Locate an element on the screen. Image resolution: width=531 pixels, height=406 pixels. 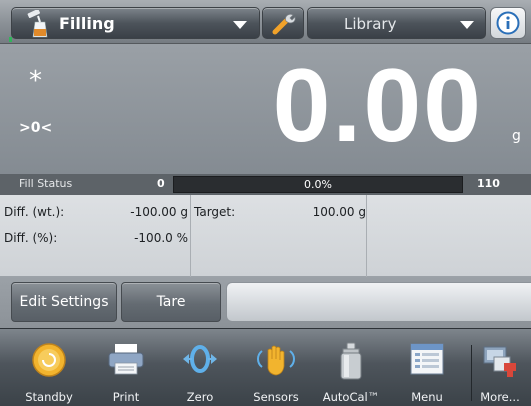
nav-sensors: Sensors is located at coordinates (276, 367).